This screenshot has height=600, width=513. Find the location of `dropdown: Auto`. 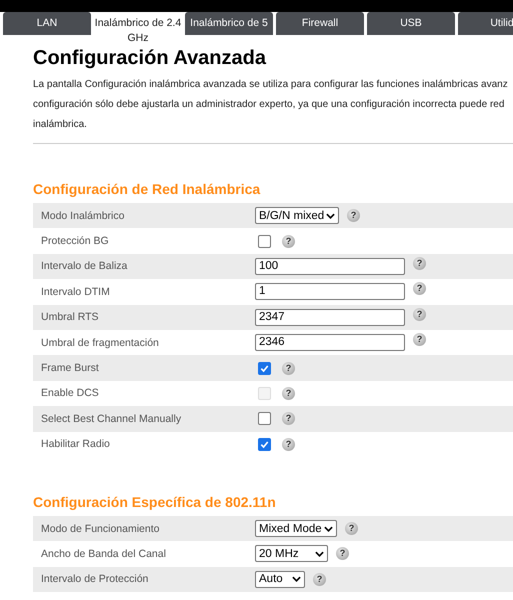

dropdown: Auto is located at coordinates (280, 579).